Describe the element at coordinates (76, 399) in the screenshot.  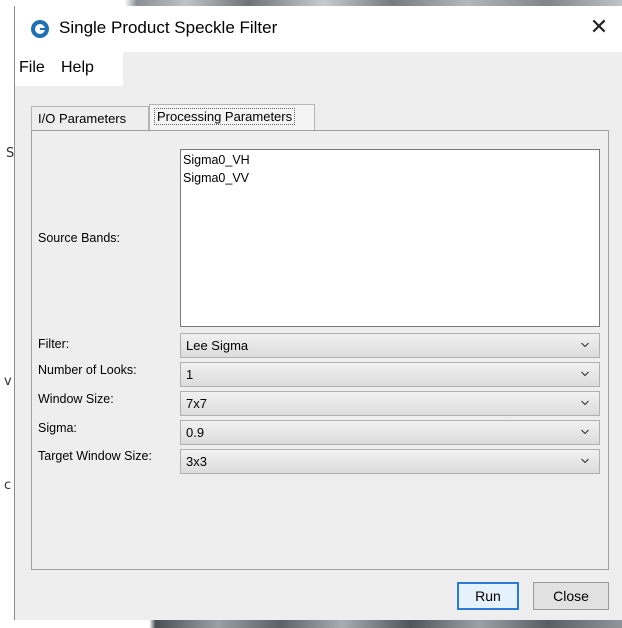
I see `window-size-label: Window Size:` at that location.